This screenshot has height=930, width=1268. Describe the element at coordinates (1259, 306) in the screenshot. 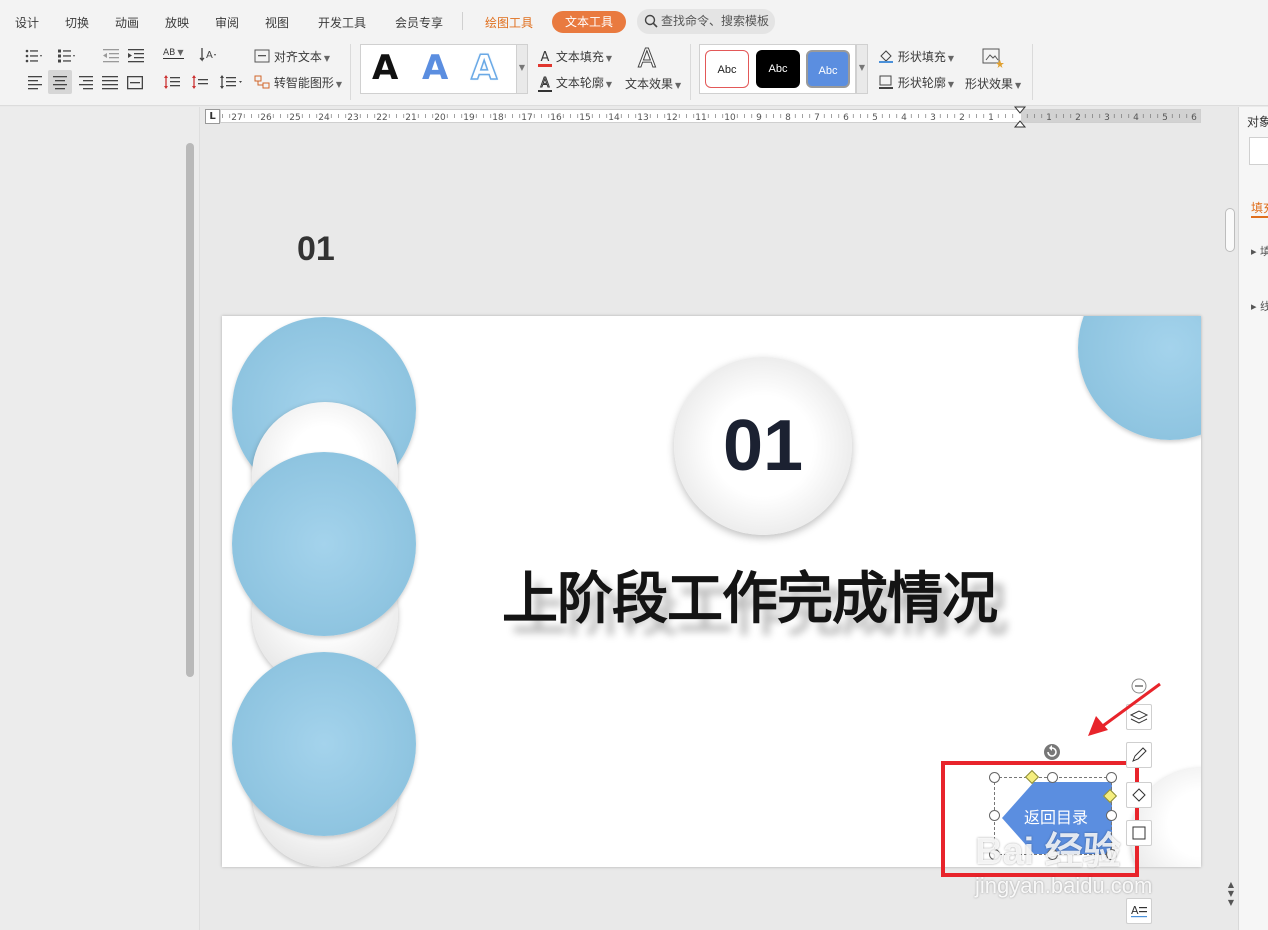

I see `pane-section-line: ▸ 线` at that location.